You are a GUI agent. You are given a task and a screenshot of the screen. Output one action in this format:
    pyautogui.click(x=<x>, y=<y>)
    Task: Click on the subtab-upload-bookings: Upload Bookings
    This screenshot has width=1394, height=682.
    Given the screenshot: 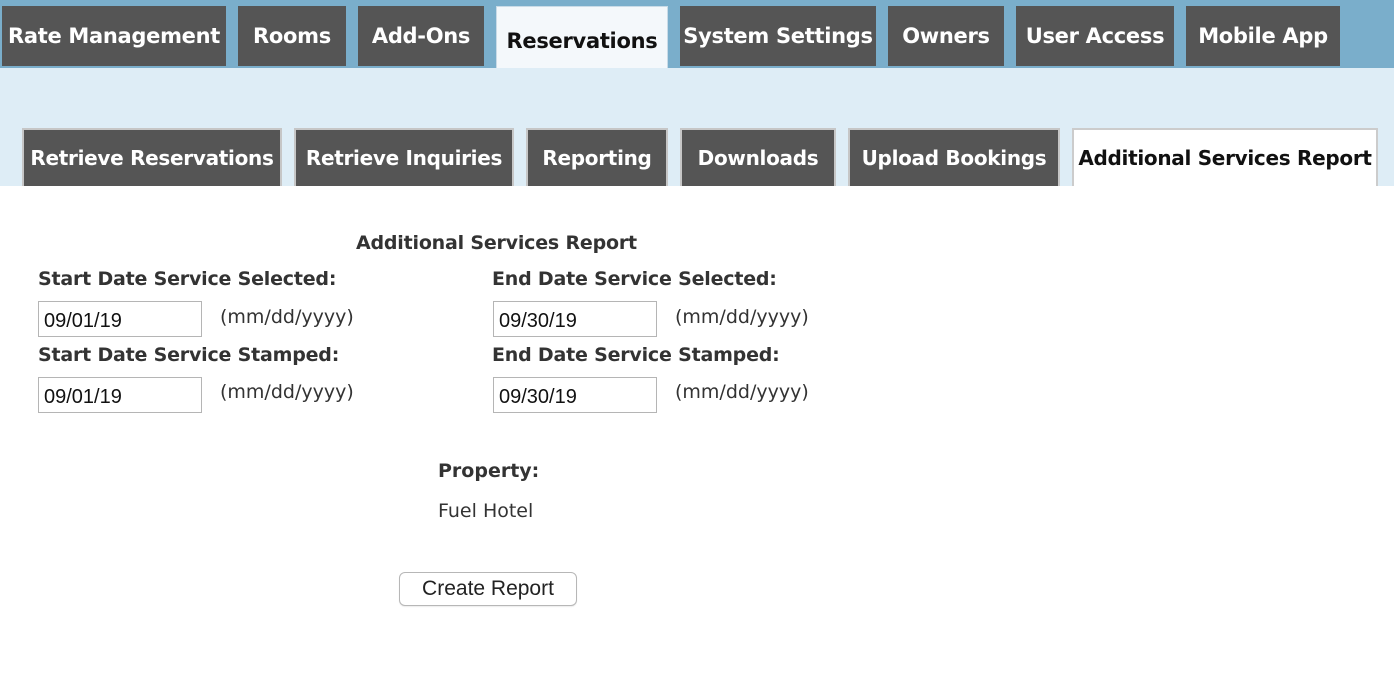 What is the action you would take?
    pyautogui.click(x=954, y=157)
    